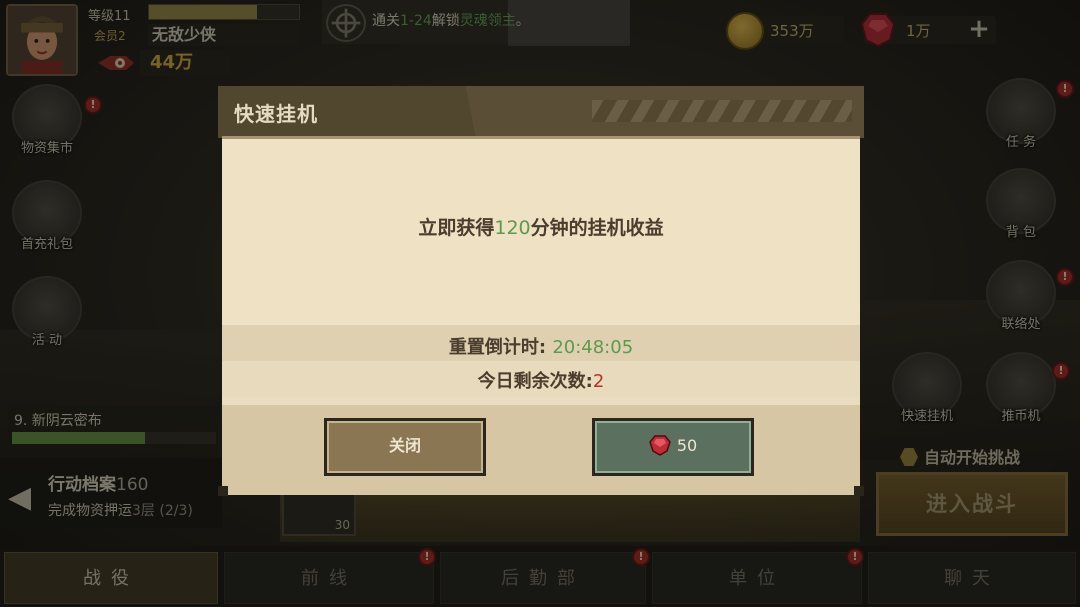  What do you see at coordinates (456, 228) in the screenshot?
I see `reward-prefix: 立即获得` at bounding box center [456, 228].